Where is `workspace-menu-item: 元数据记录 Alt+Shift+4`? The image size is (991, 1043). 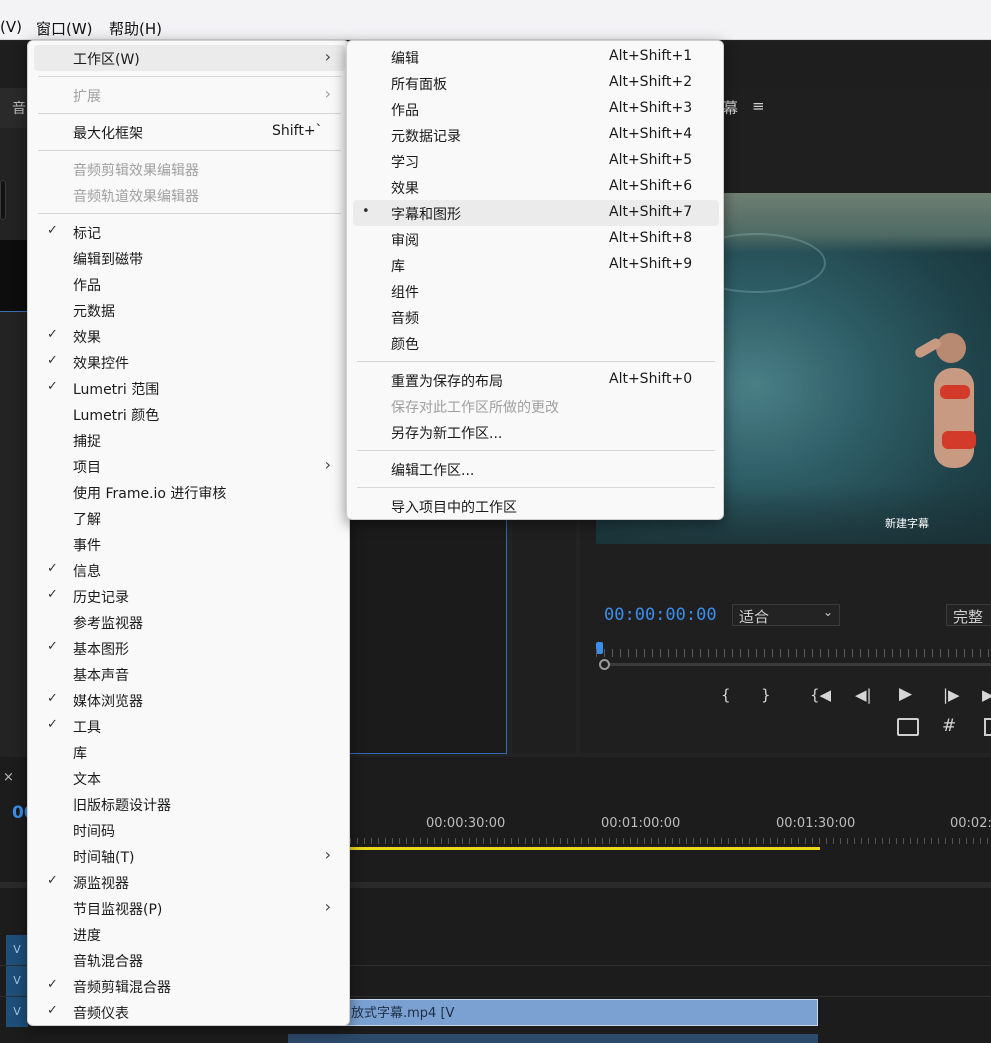
workspace-menu-item: 元数据记录 Alt+Shift+4 is located at coordinates (536, 135).